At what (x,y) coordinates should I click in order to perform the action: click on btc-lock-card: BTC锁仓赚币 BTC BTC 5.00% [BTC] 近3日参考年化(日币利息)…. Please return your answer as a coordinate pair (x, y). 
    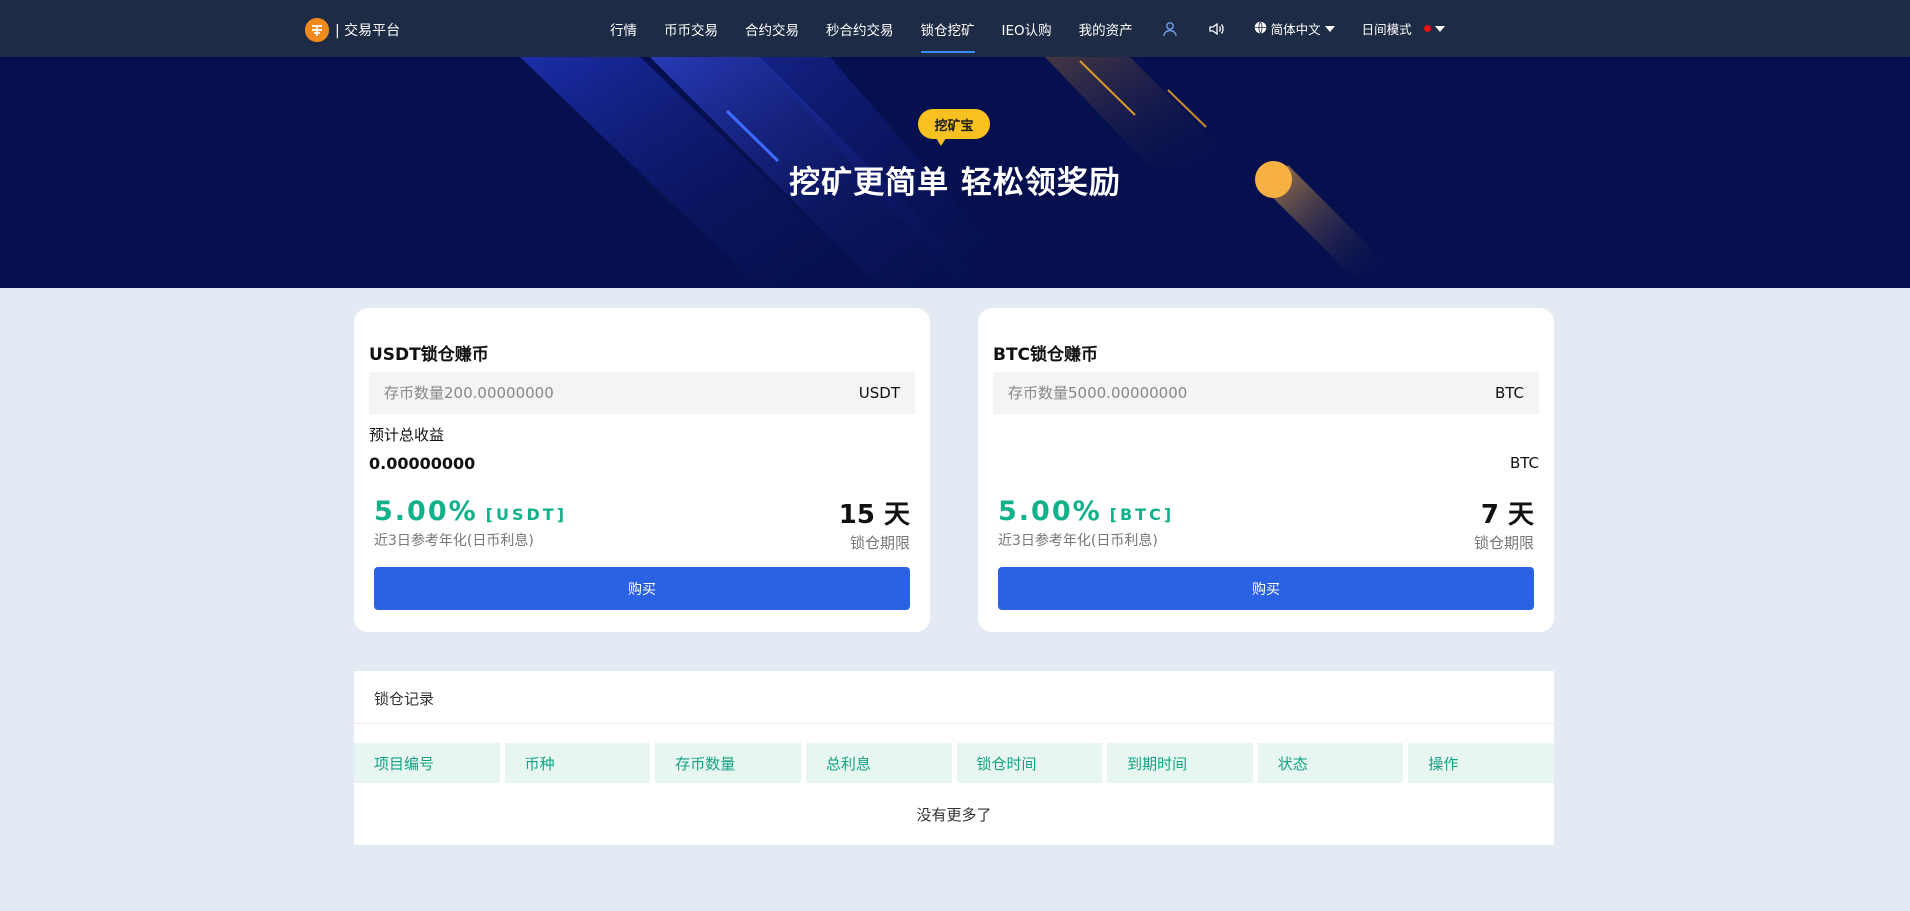
    Looking at the image, I should click on (1266, 470).